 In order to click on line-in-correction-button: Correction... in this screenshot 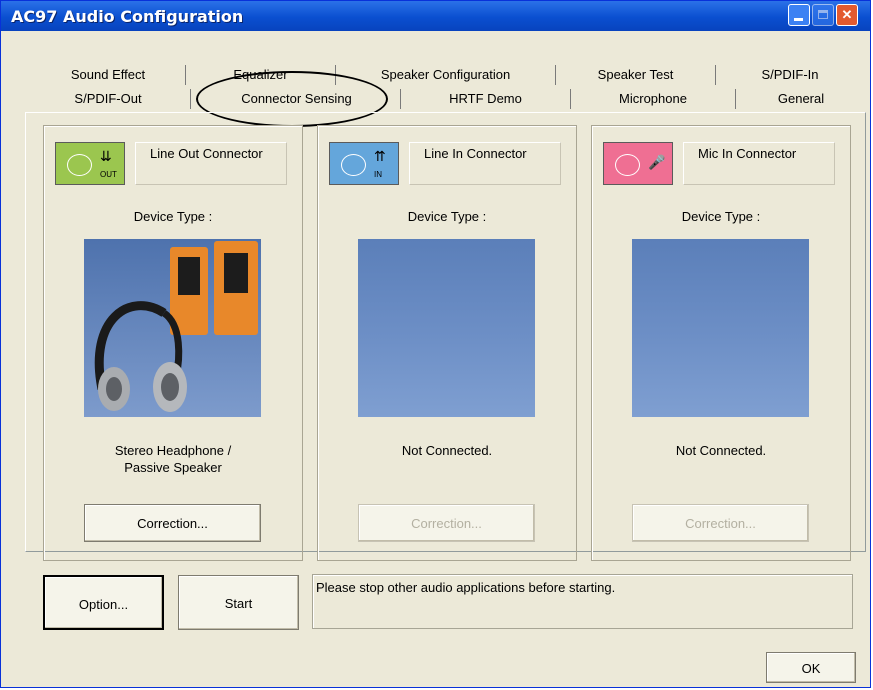, I will do `click(446, 523)`.